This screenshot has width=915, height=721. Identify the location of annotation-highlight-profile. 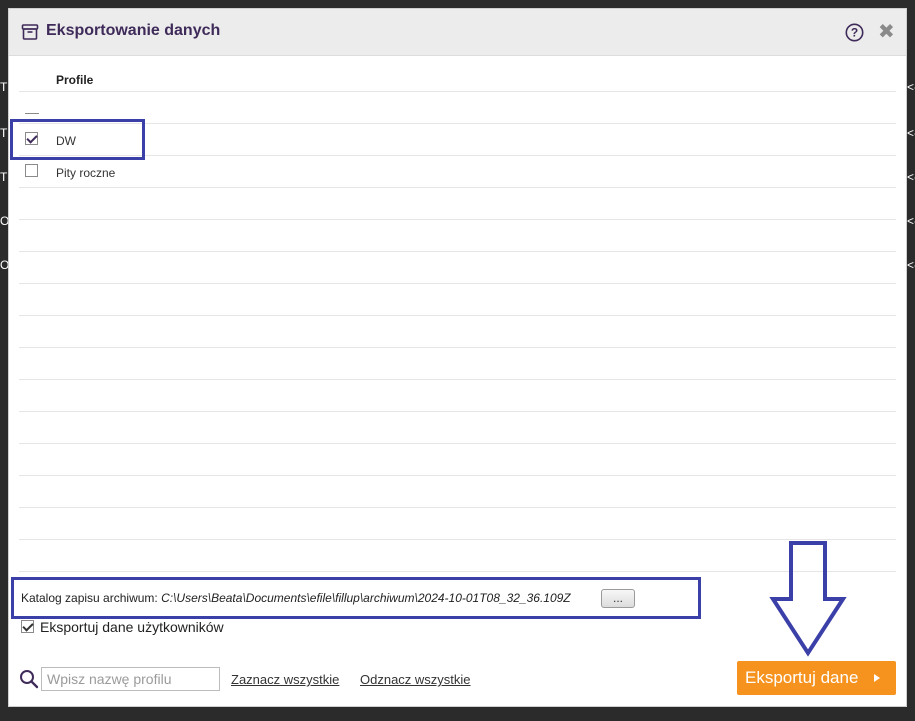
(77, 139).